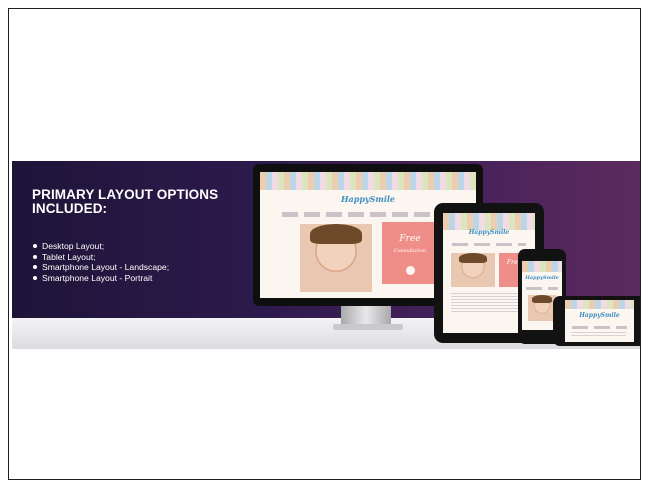 The image size is (649, 488). I want to click on circle-arrow-icon, so click(410, 270).